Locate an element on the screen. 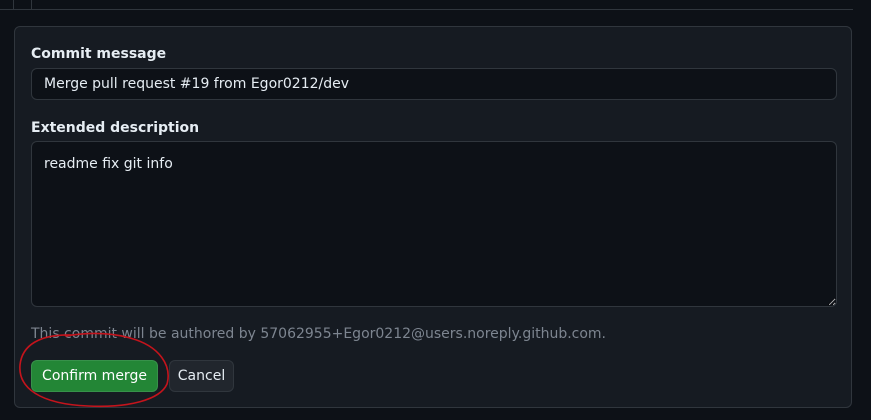 This screenshot has width=871, height=420. commit-message-label: Commit message is located at coordinates (99, 54).